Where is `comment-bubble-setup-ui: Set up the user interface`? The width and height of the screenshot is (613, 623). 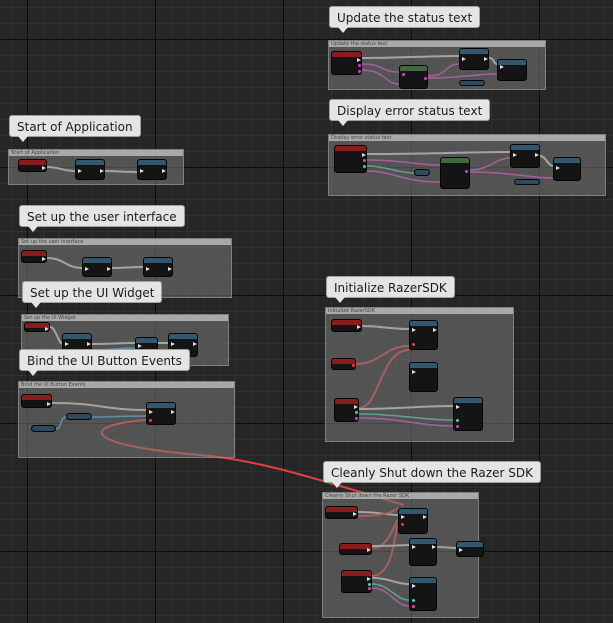 comment-bubble-setup-ui: Set up the user interface is located at coordinates (102, 218).